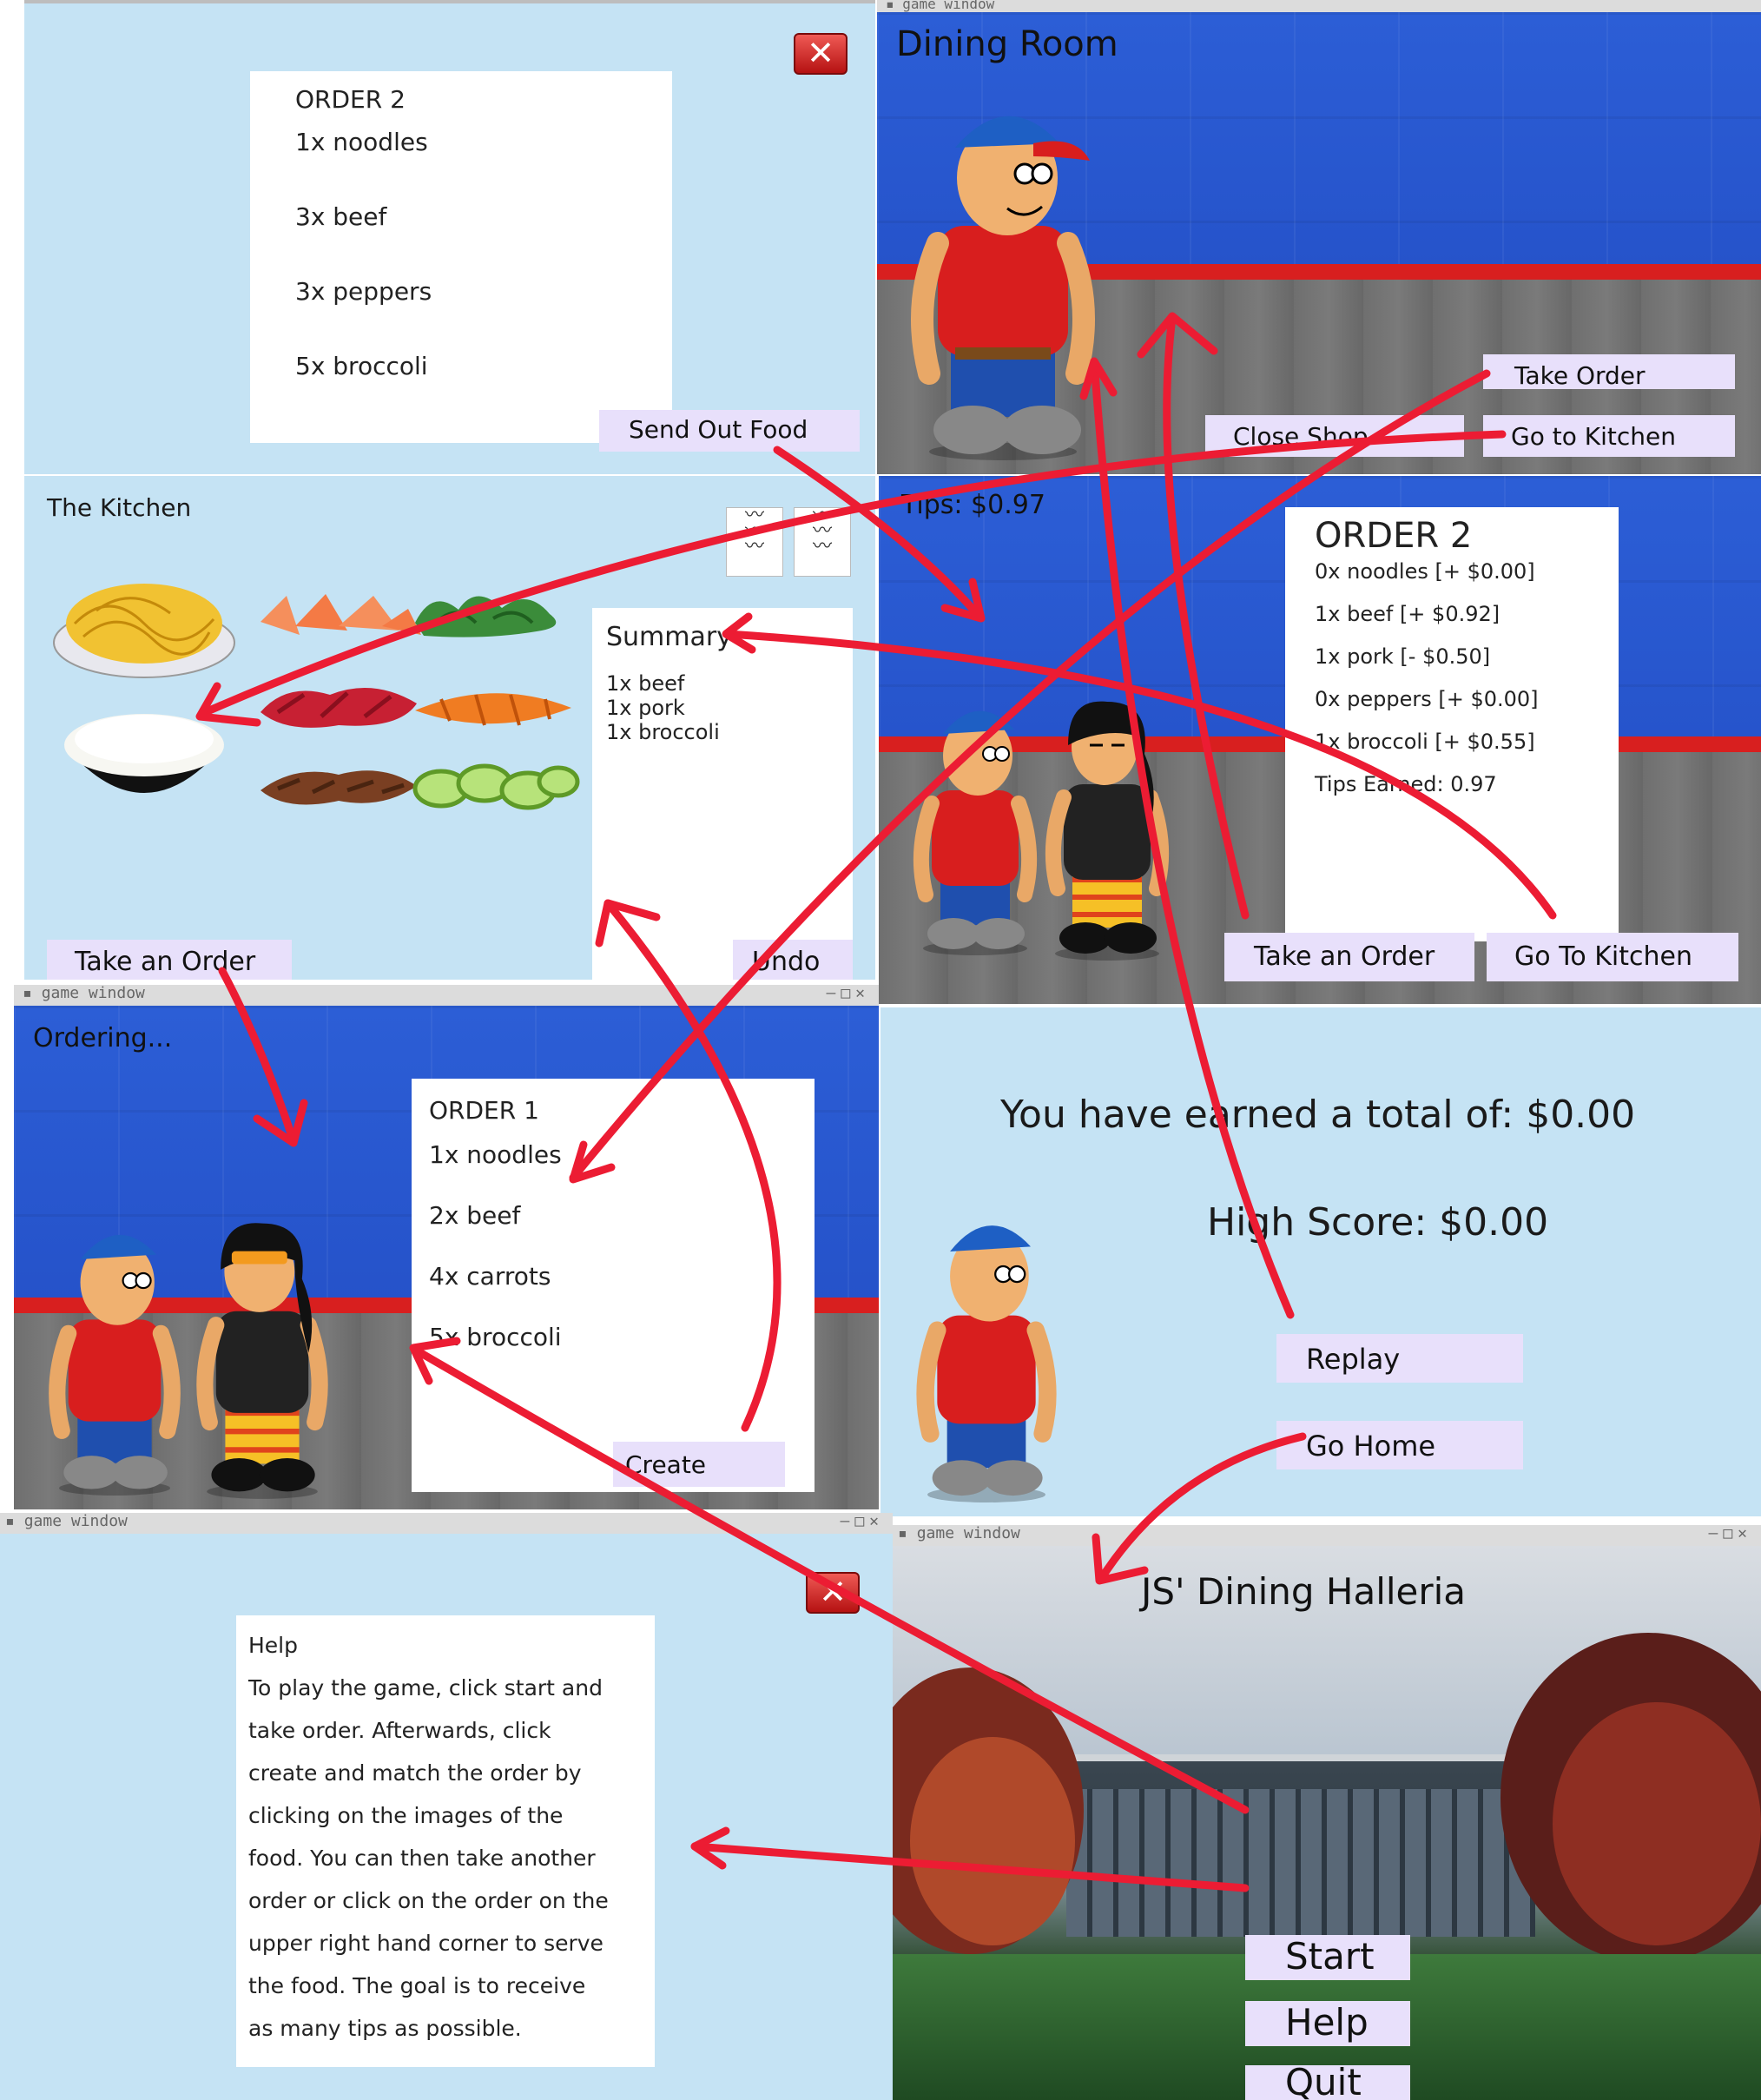 This screenshot has width=1761, height=2100. What do you see at coordinates (1613, 957) in the screenshot?
I see `go-to-kitchen-button: Go To Kitchen` at bounding box center [1613, 957].